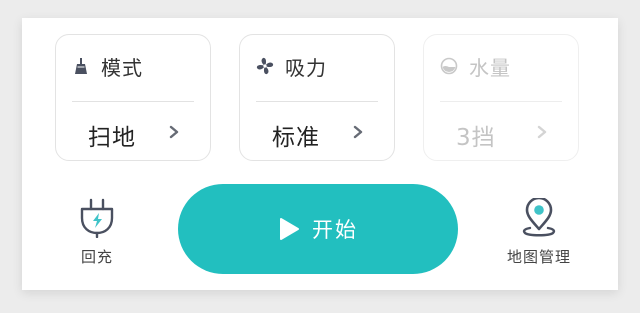 The height and width of the screenshot is (313, 640). I want to click on mode-title: 模式, so click(122, 67).